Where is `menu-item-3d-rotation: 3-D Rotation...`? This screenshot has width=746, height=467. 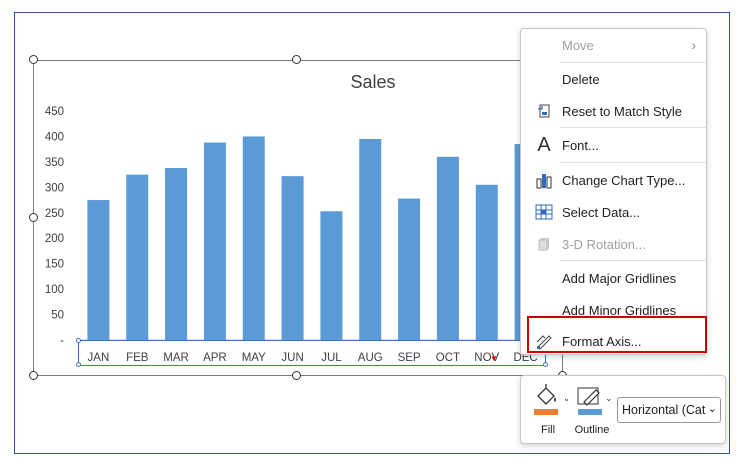
menu-item-3d-rotation: 3-D Rotation... is located at coordinates (613, 244).